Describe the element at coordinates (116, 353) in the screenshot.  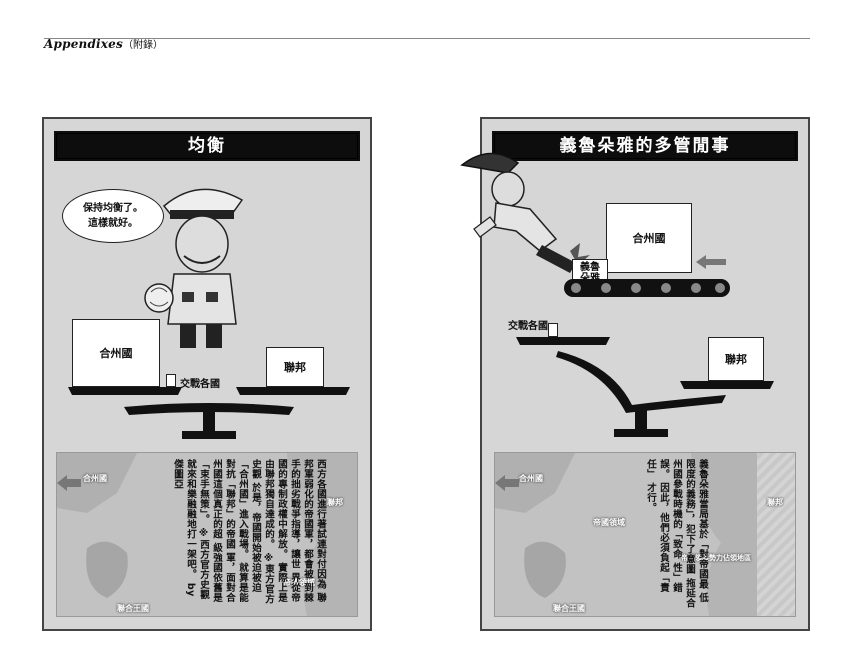
I see `box-united-states: 合州國` at that location.